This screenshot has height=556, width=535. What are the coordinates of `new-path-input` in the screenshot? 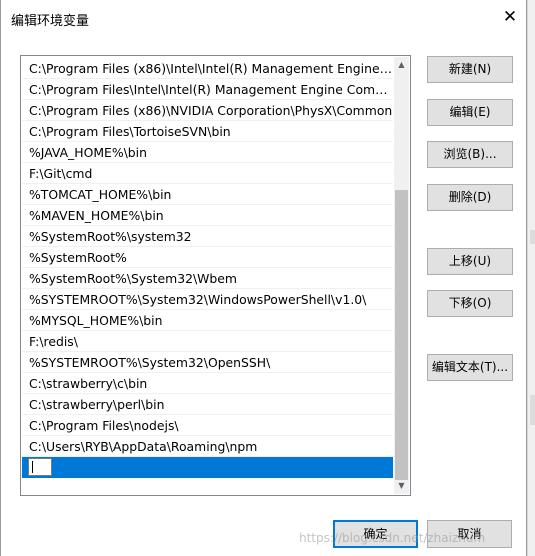 It's located at (40, 467).